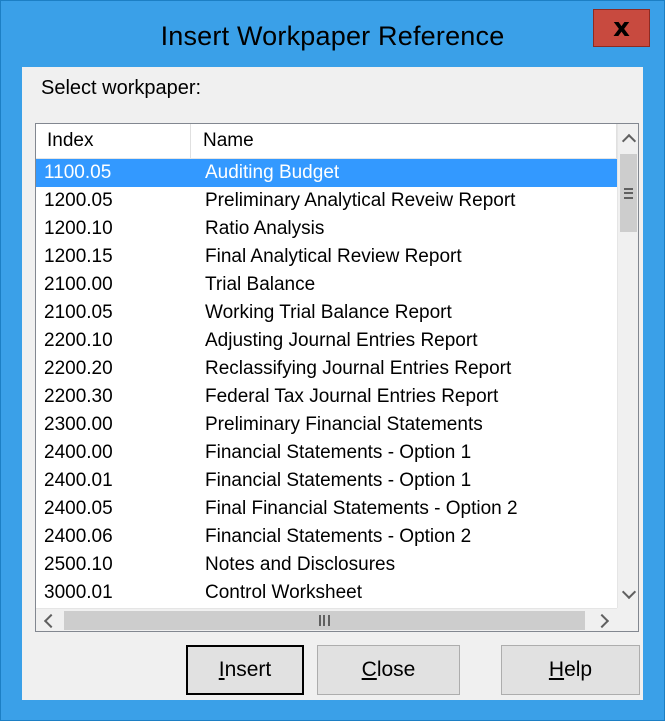 The height and width of the screenshot is (721, 665). What do you see at coordinates (578, 669) in the screenshot?
I see `help-label: elp` at bounding box center [578, 669].